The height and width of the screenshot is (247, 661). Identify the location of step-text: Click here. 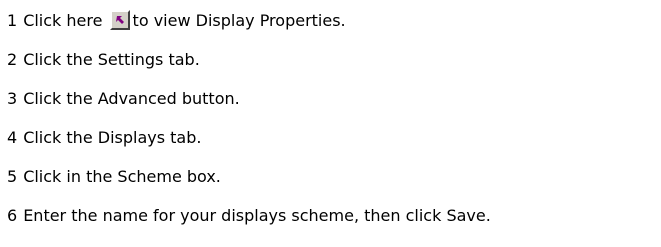
(63, 20).